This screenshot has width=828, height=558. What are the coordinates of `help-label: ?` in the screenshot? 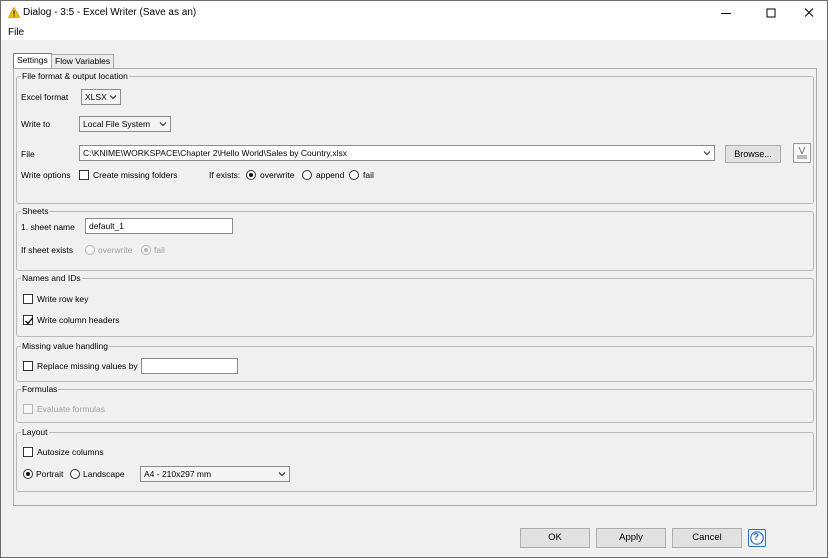 It's located at (756, 537).